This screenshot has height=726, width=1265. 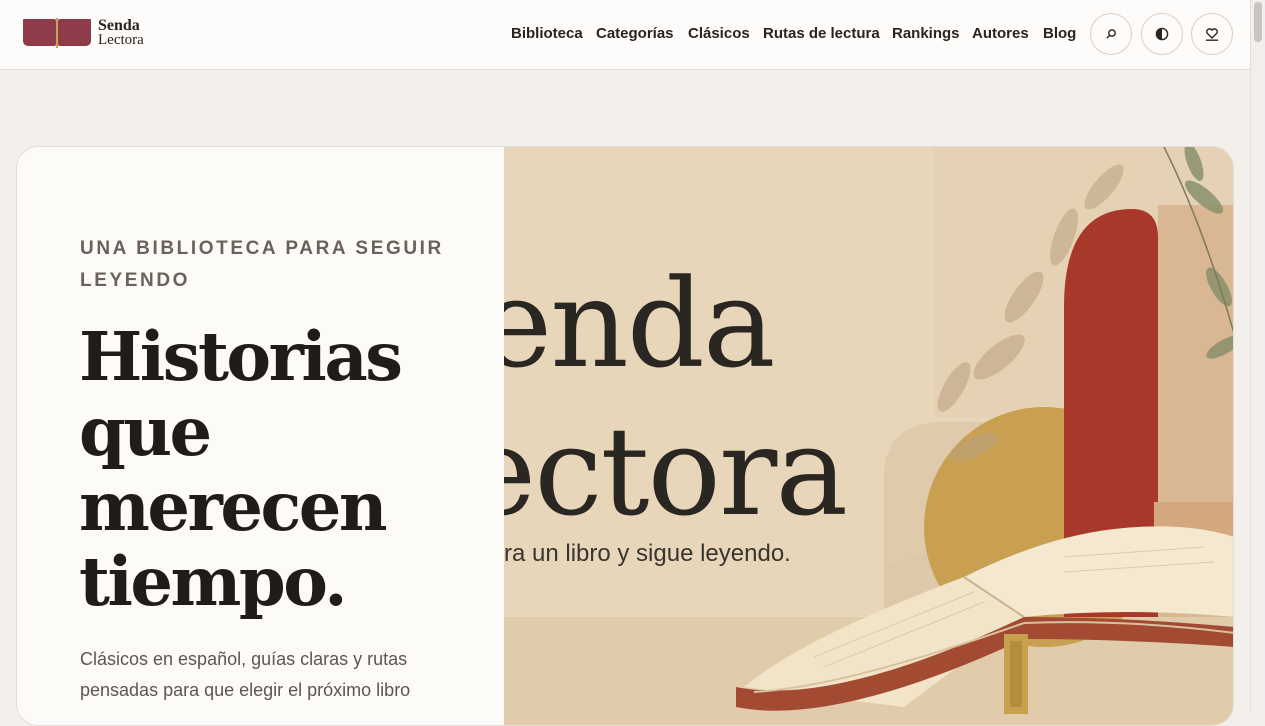 What do you see at coordinates (1059, 33) in the screenshot?
I see `nav-blog: Blog` at bounding box center [1059, 33].